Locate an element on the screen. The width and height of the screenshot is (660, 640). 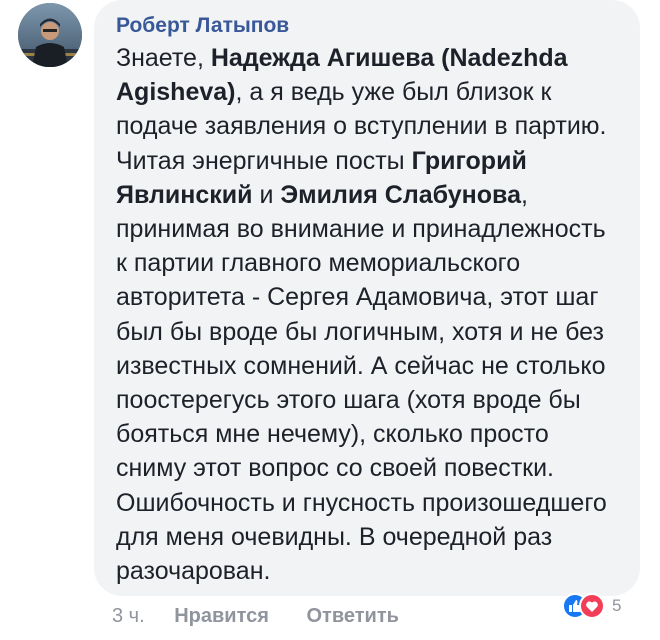
avatar-photo is located at coordinates (50, 35).